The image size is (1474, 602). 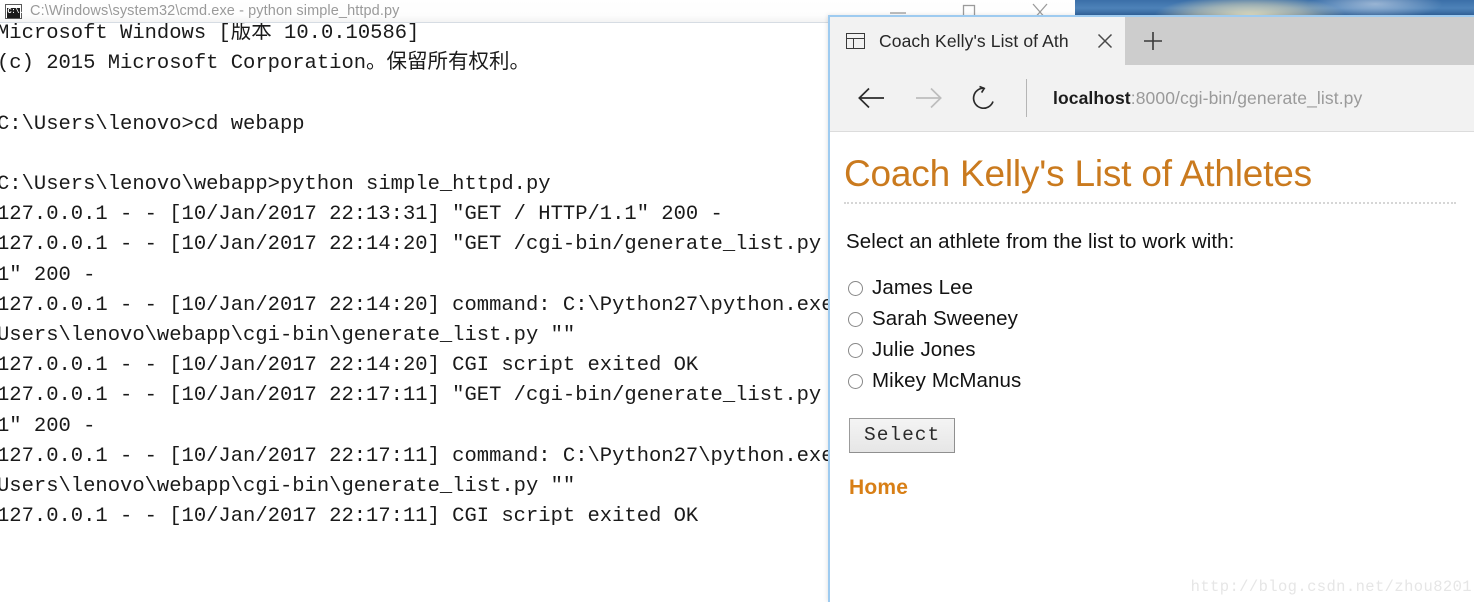 What do you see at coordinates (945, 319) in the screenshot?
I see `athlete-name: Sarah Sweeney` at bounding box center [945, 319].